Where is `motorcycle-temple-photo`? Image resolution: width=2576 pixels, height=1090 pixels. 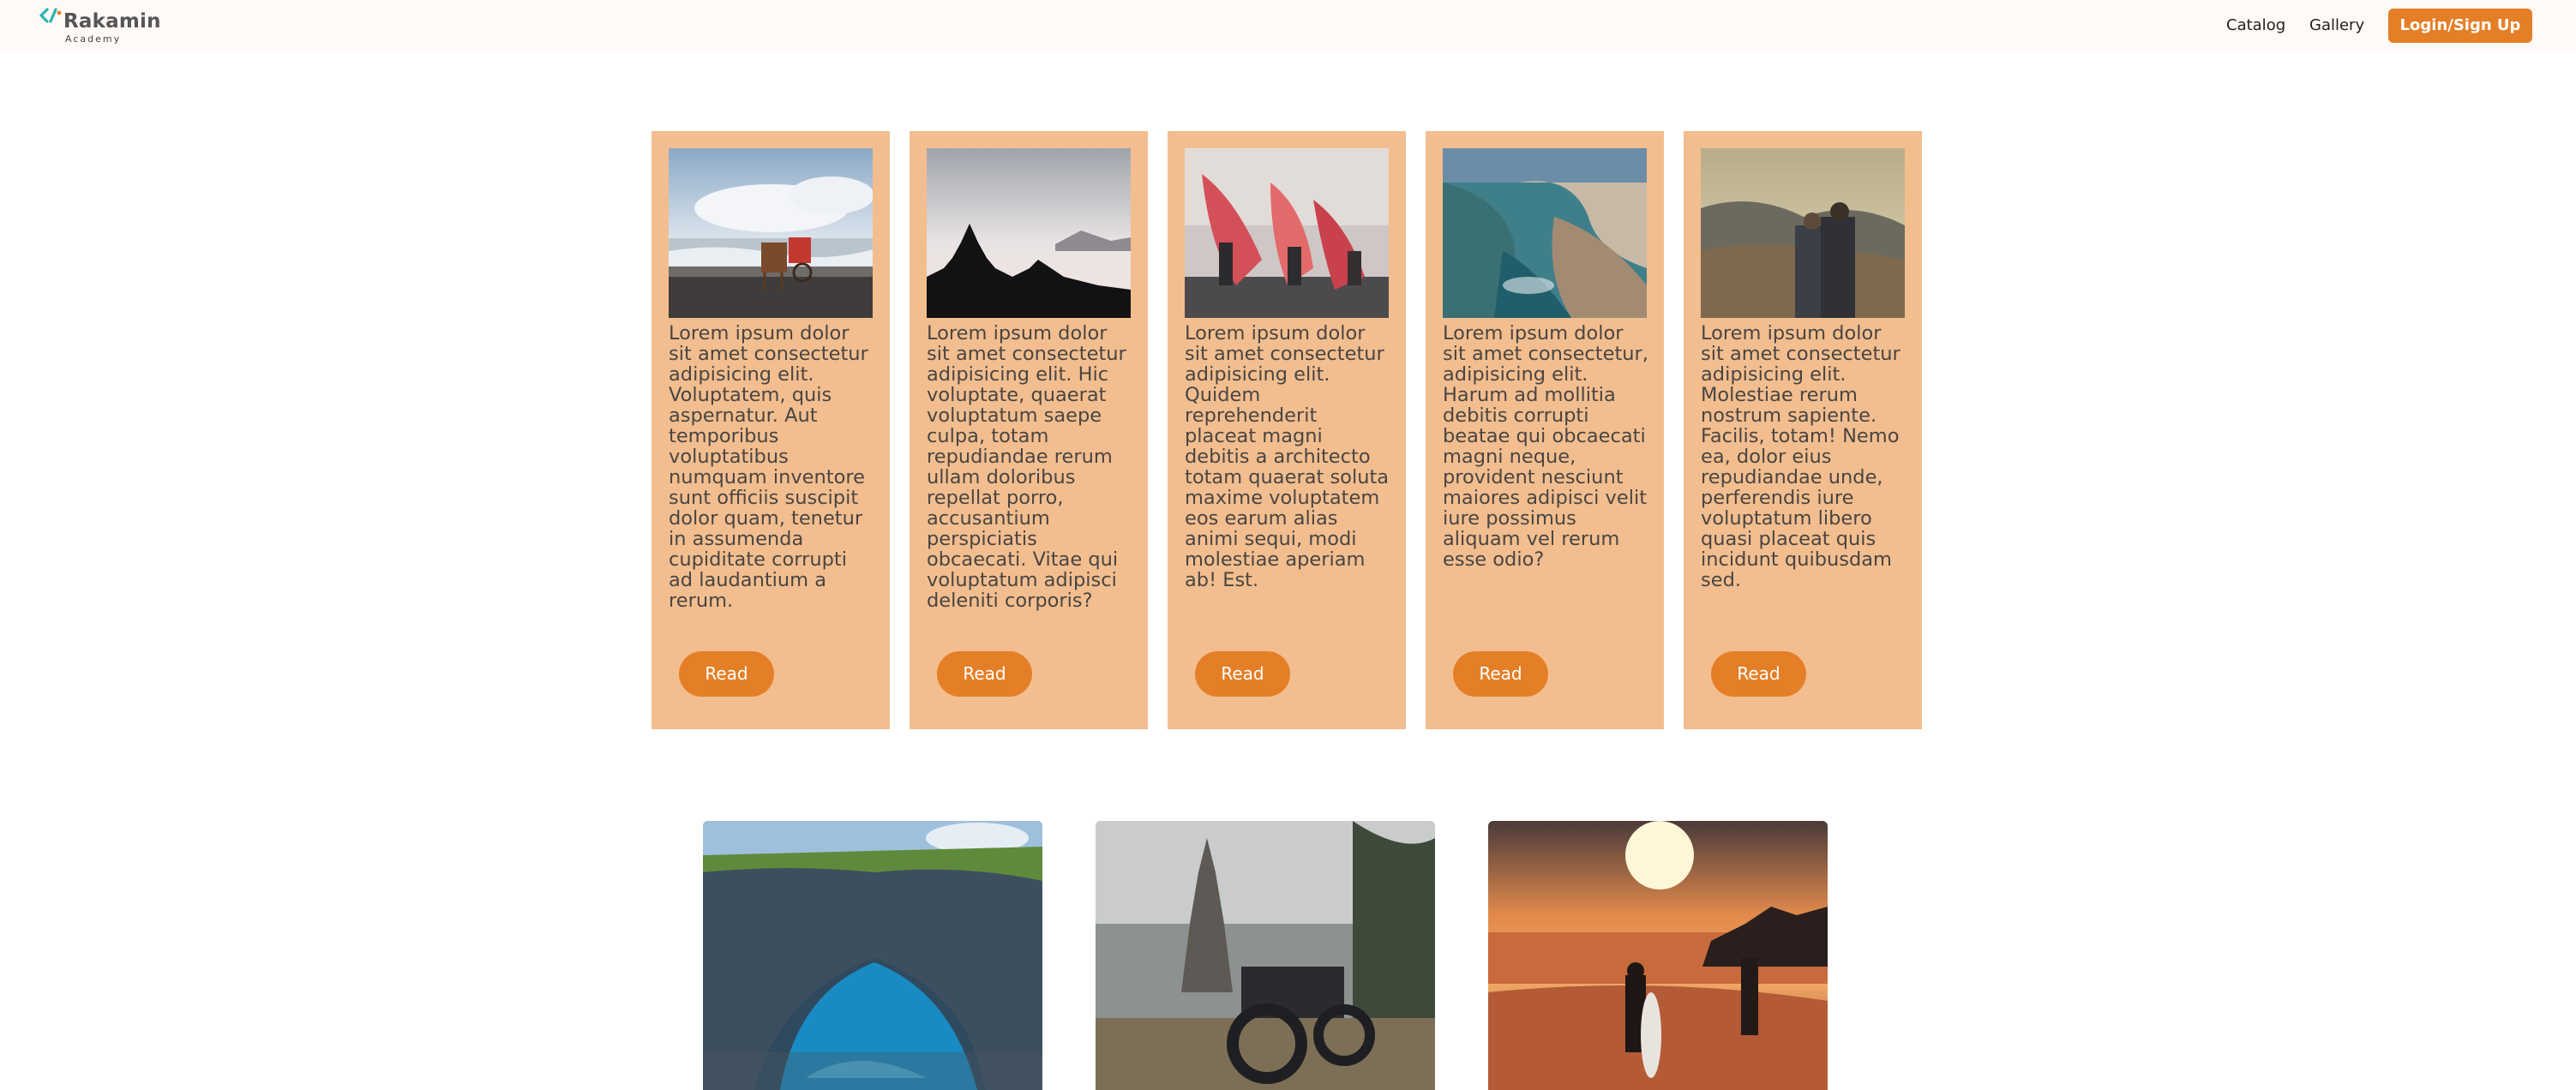
motorcycle-temple-photo is located at coordinates (1265, 955).